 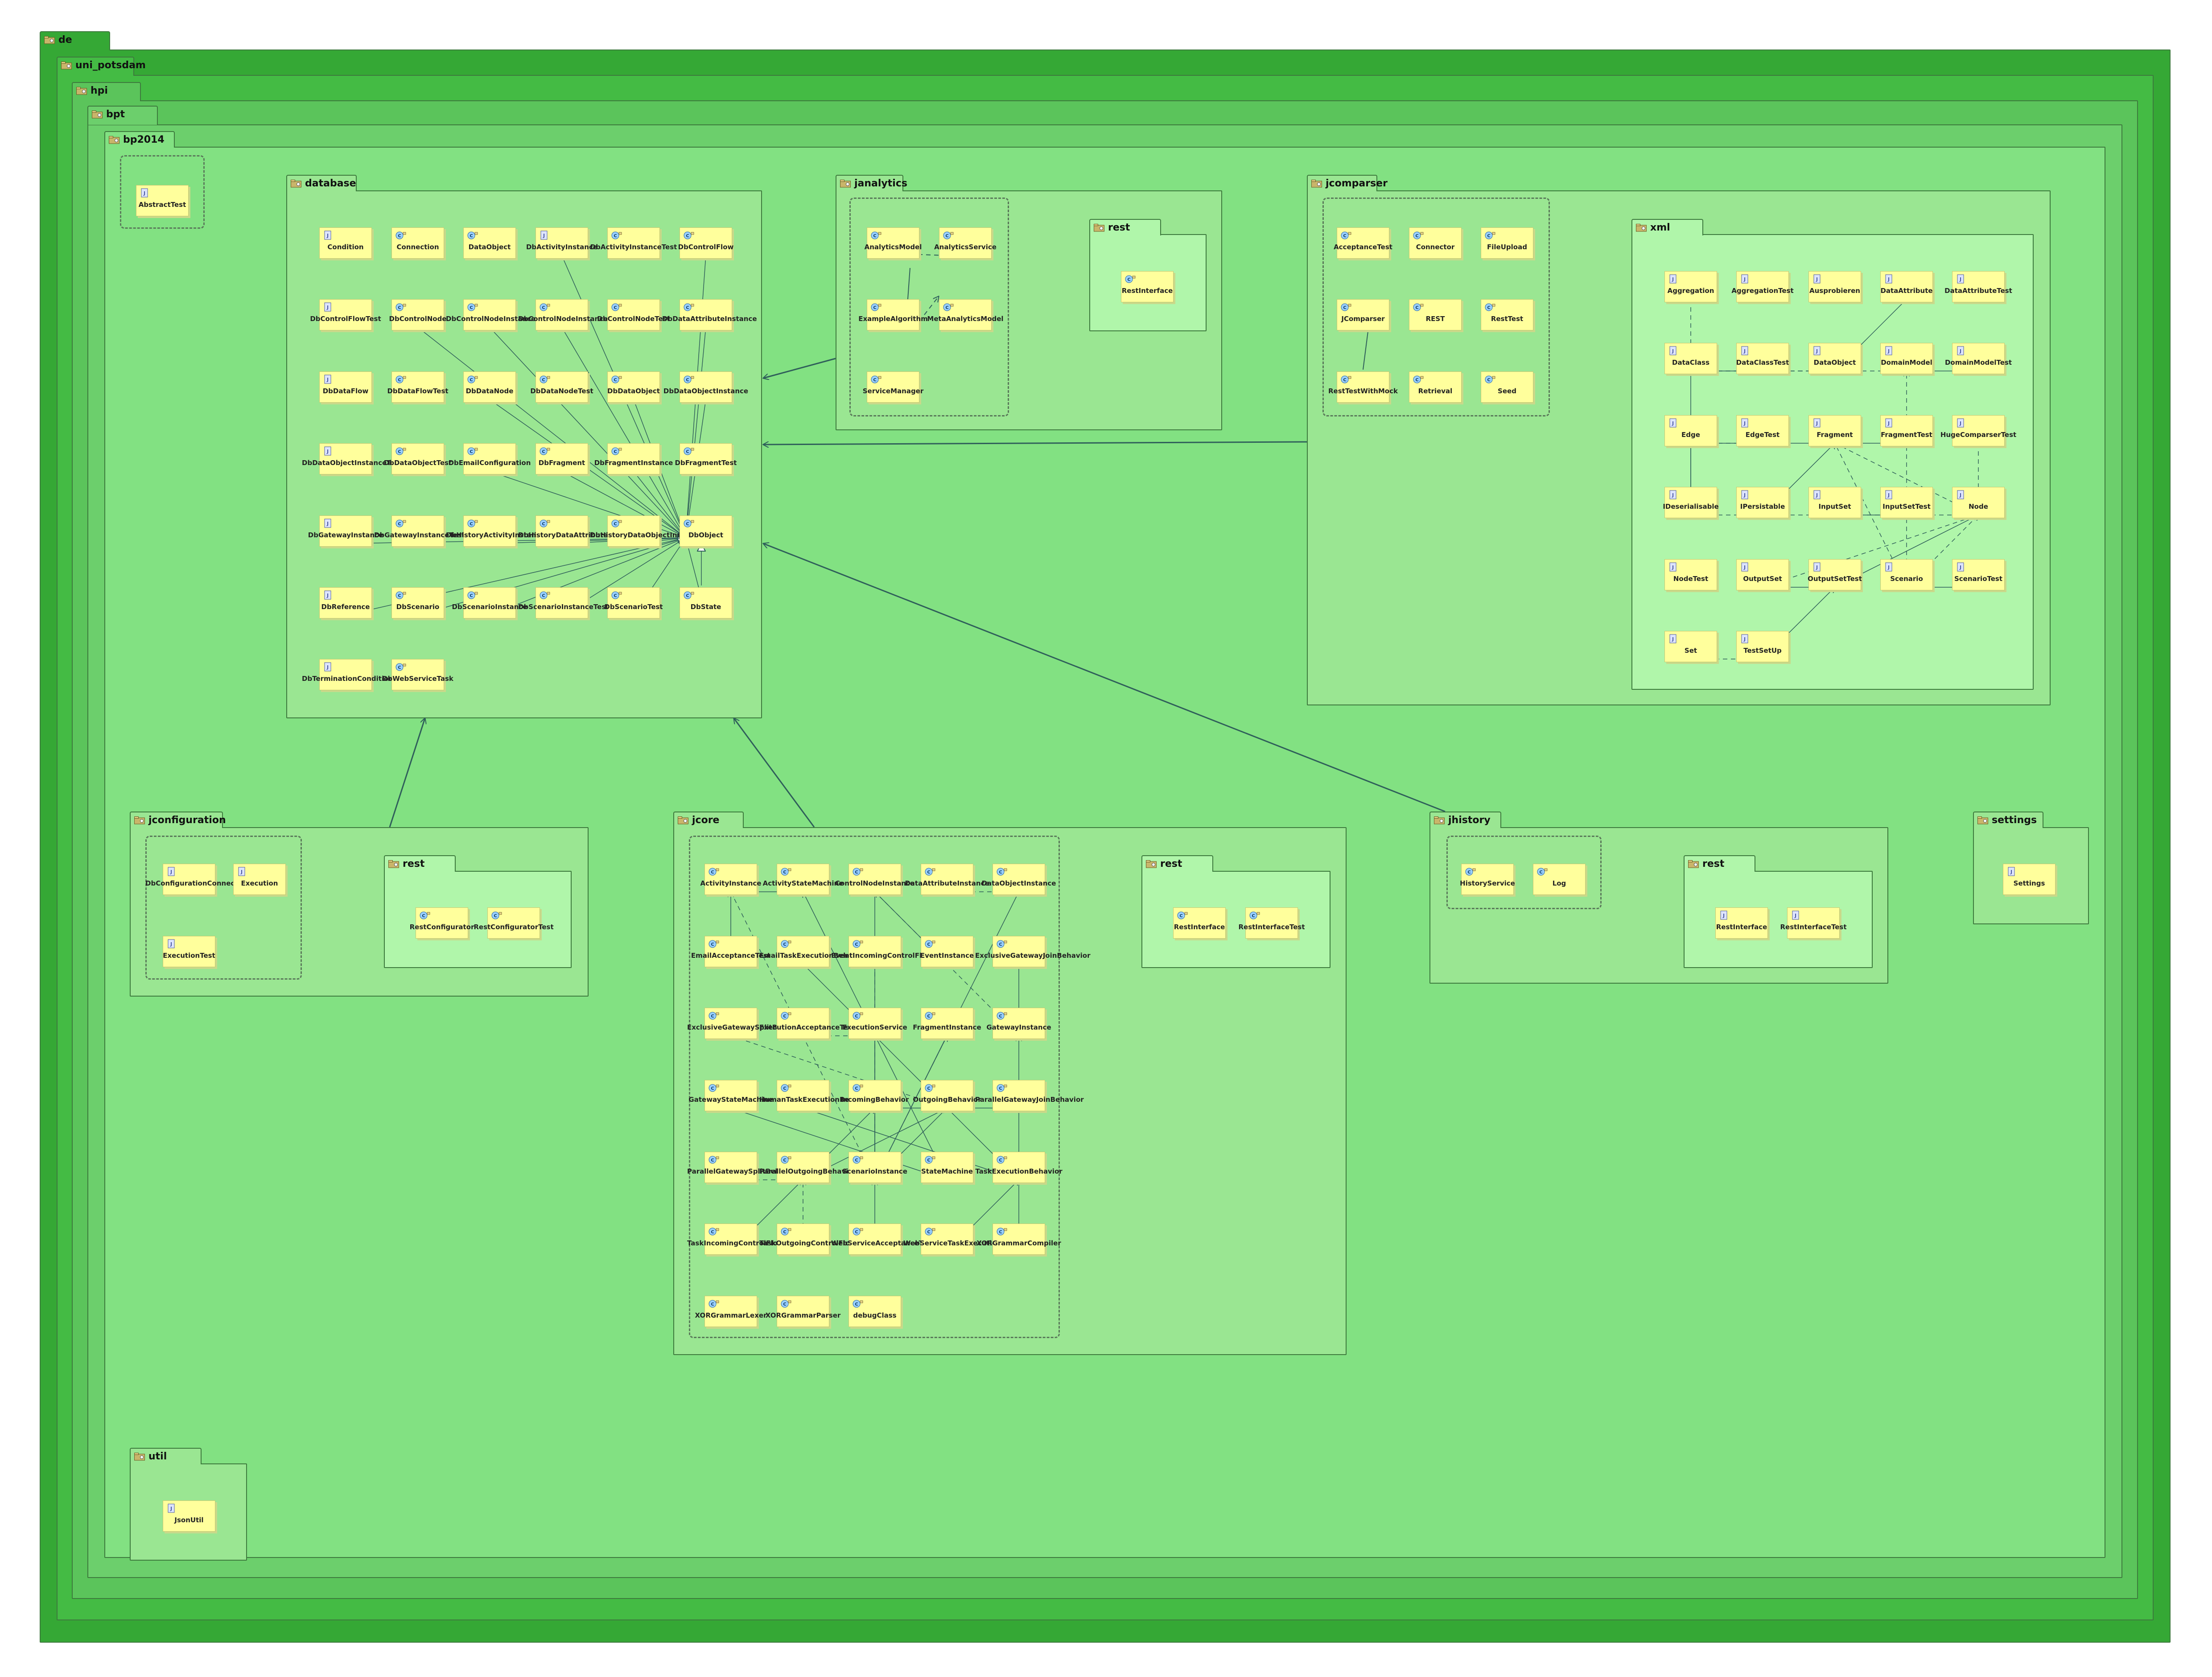 I want to click on class-db-dbscenarioinstancetest: C DbScenarioInstanceTest, so click(x=563, y=602).